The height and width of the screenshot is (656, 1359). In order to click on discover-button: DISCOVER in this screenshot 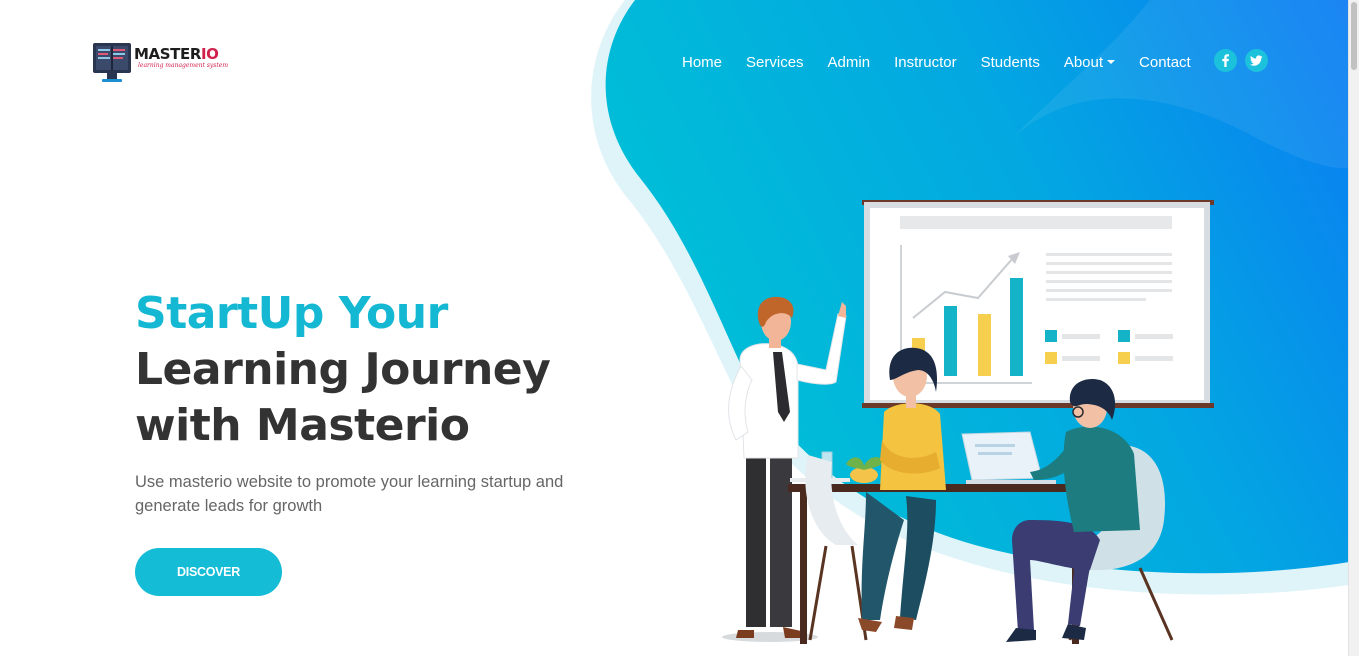, I will do `click(208, 572)`.